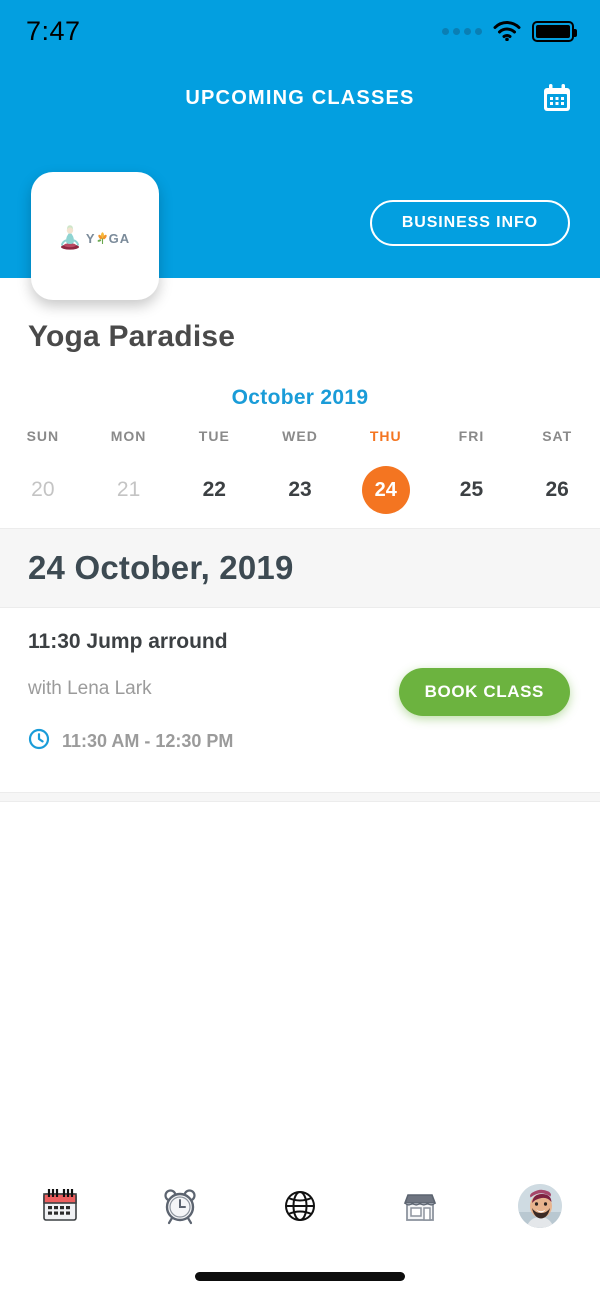 Image resolution: width=600 pixels, height=1299 pixels. I want to click on status-bar: 7:47, so click(300, 31).